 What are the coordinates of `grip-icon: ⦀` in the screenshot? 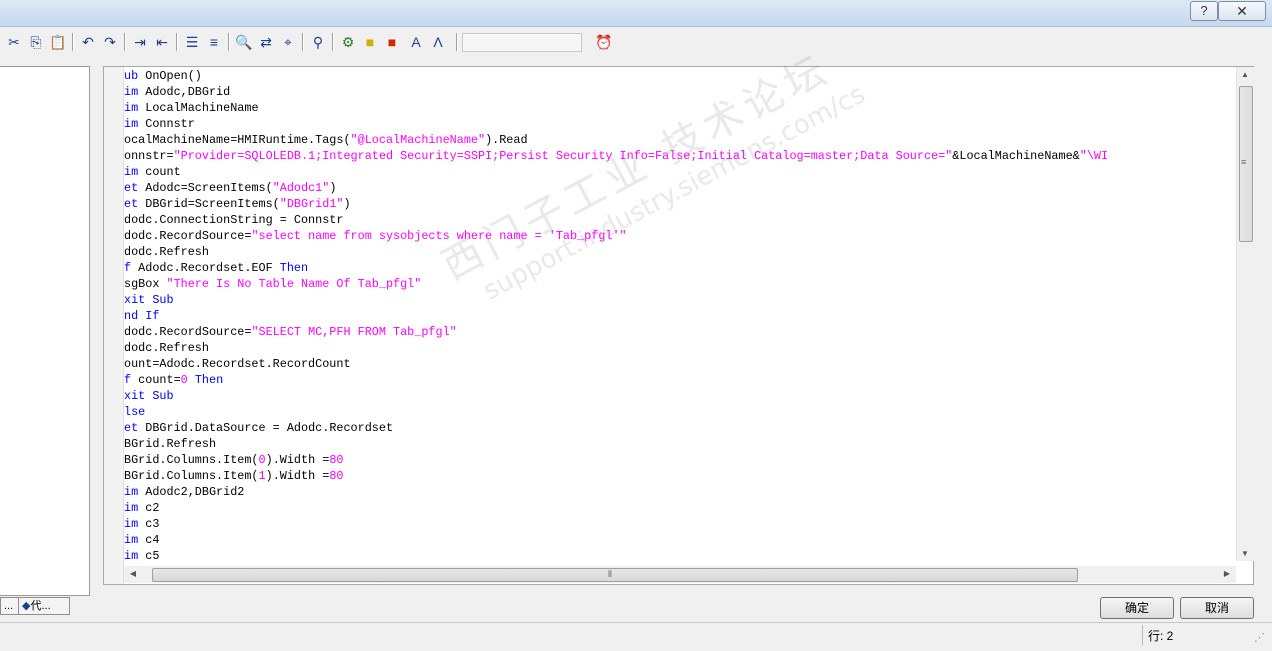 It's located at (610, 574).